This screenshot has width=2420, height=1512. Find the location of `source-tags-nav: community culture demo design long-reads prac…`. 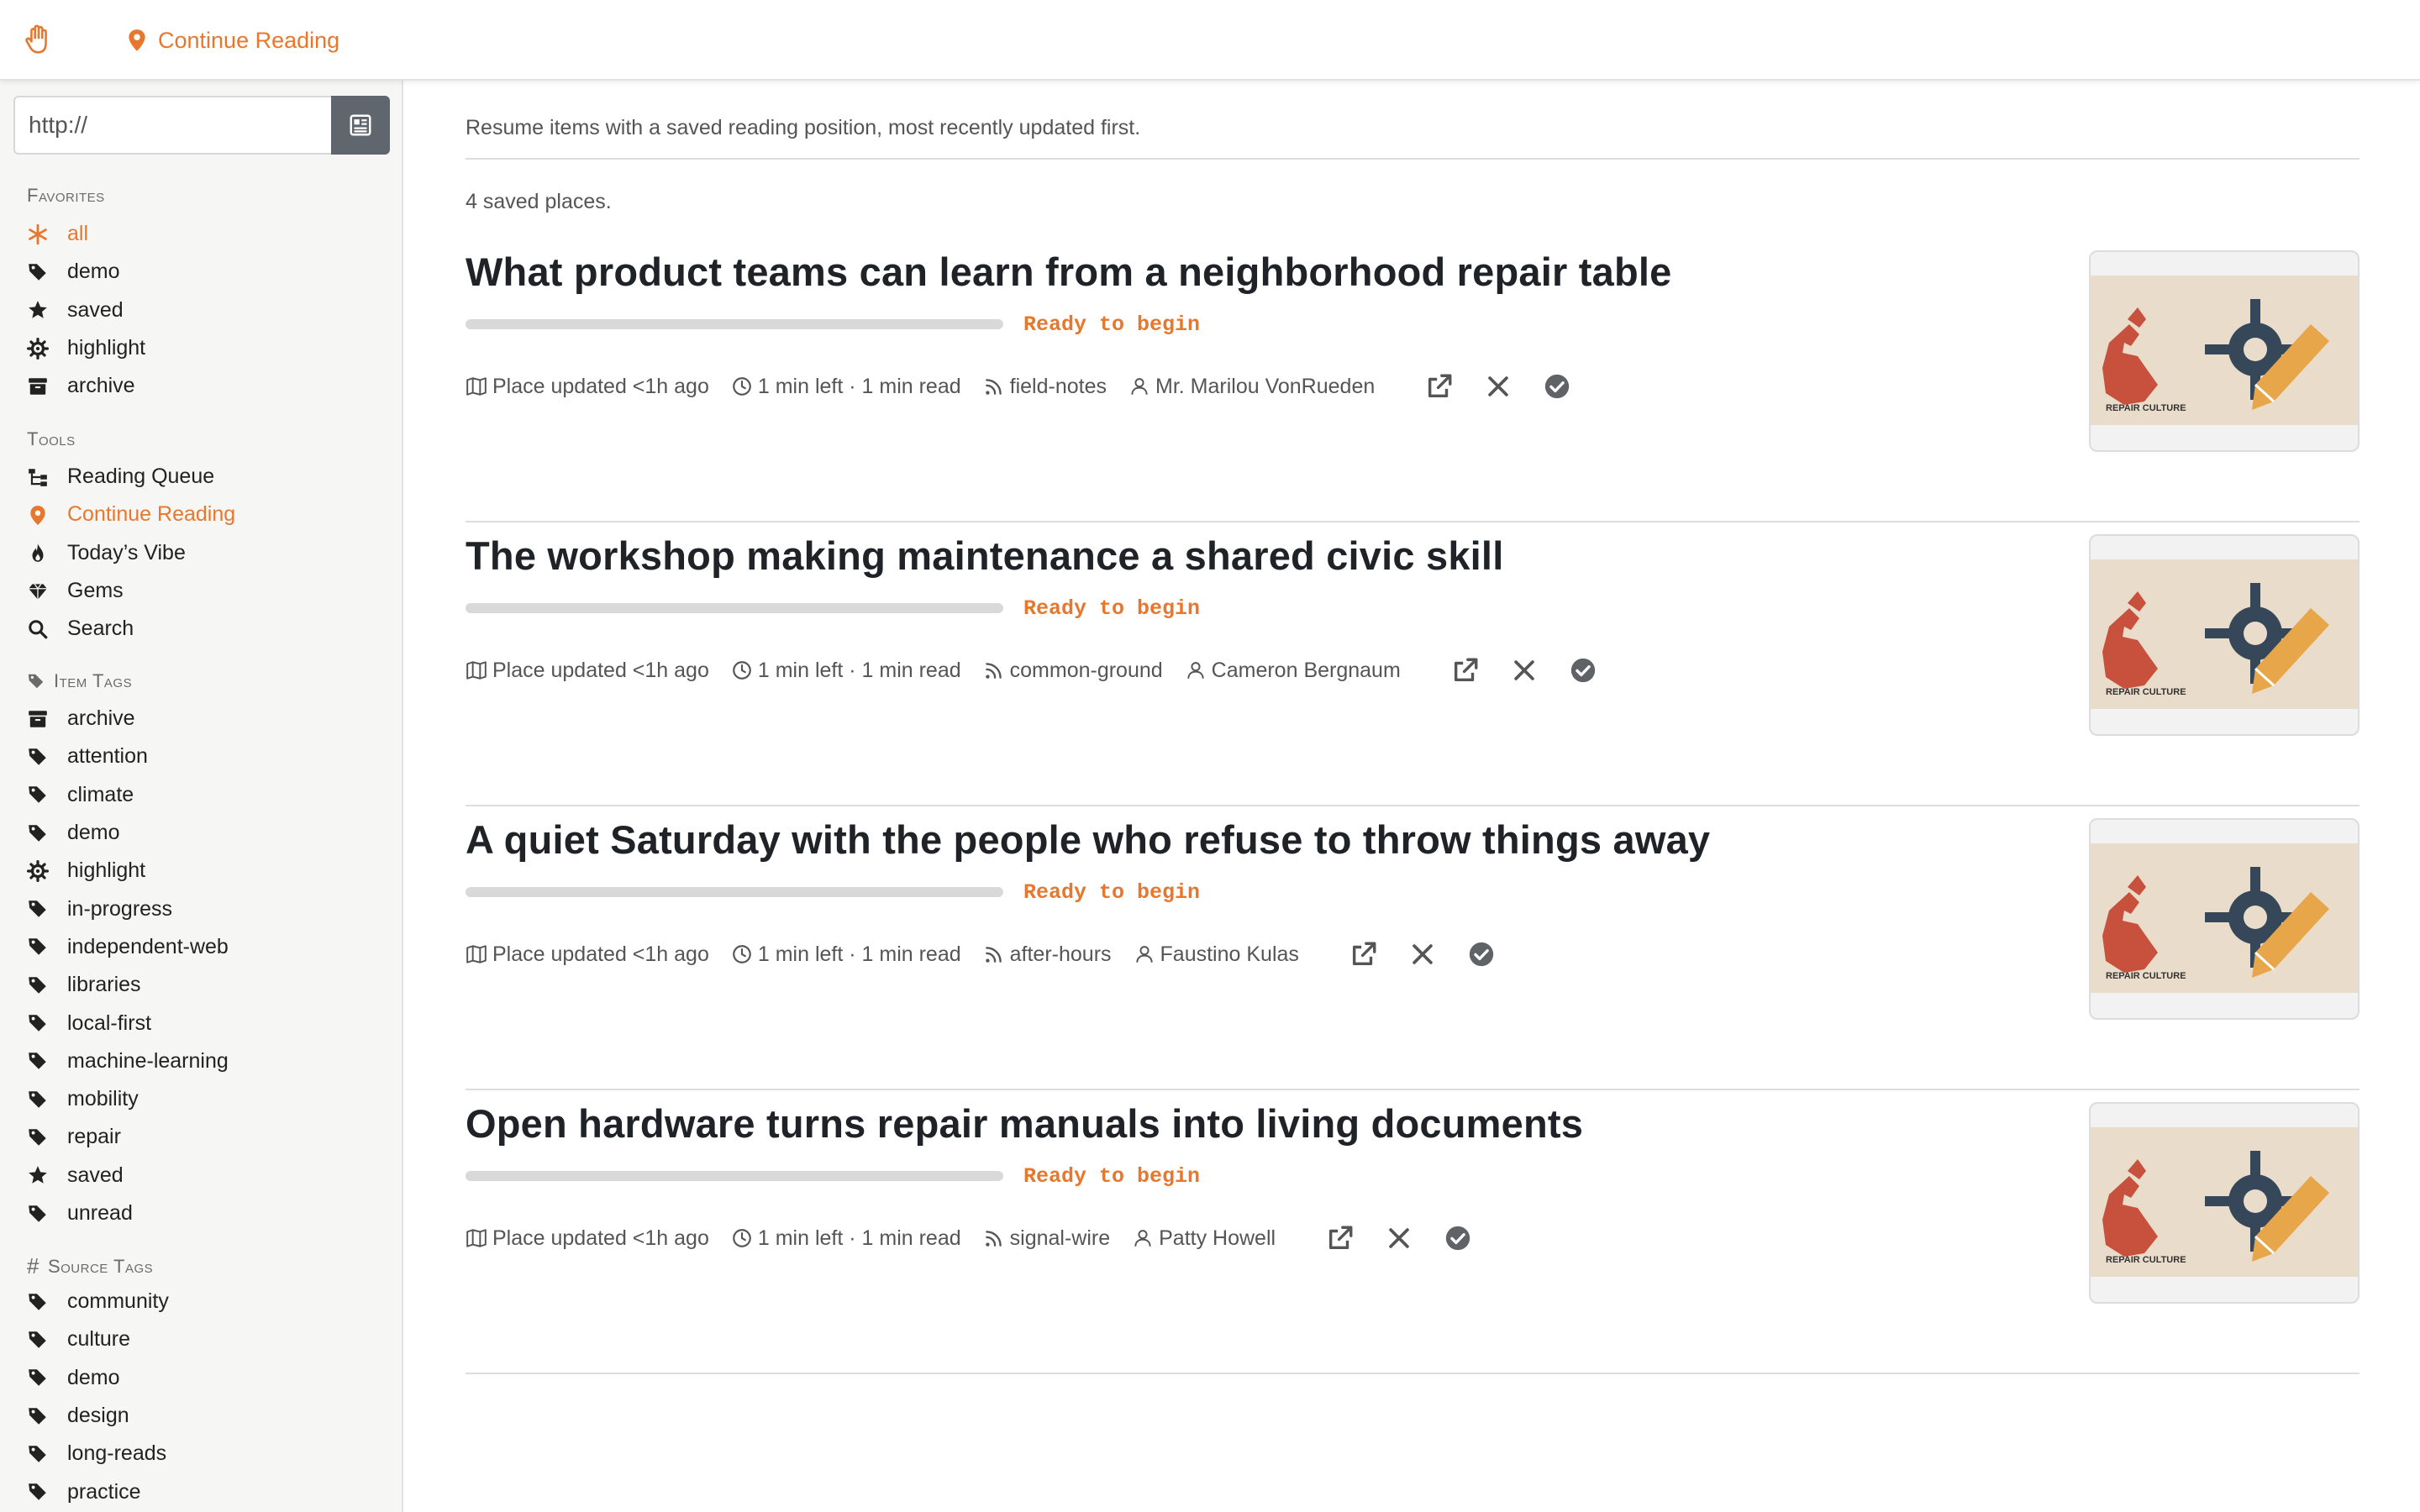

source-tags-nav: community culture demo design long-reads prac… is located at coordinates (98, 1397).